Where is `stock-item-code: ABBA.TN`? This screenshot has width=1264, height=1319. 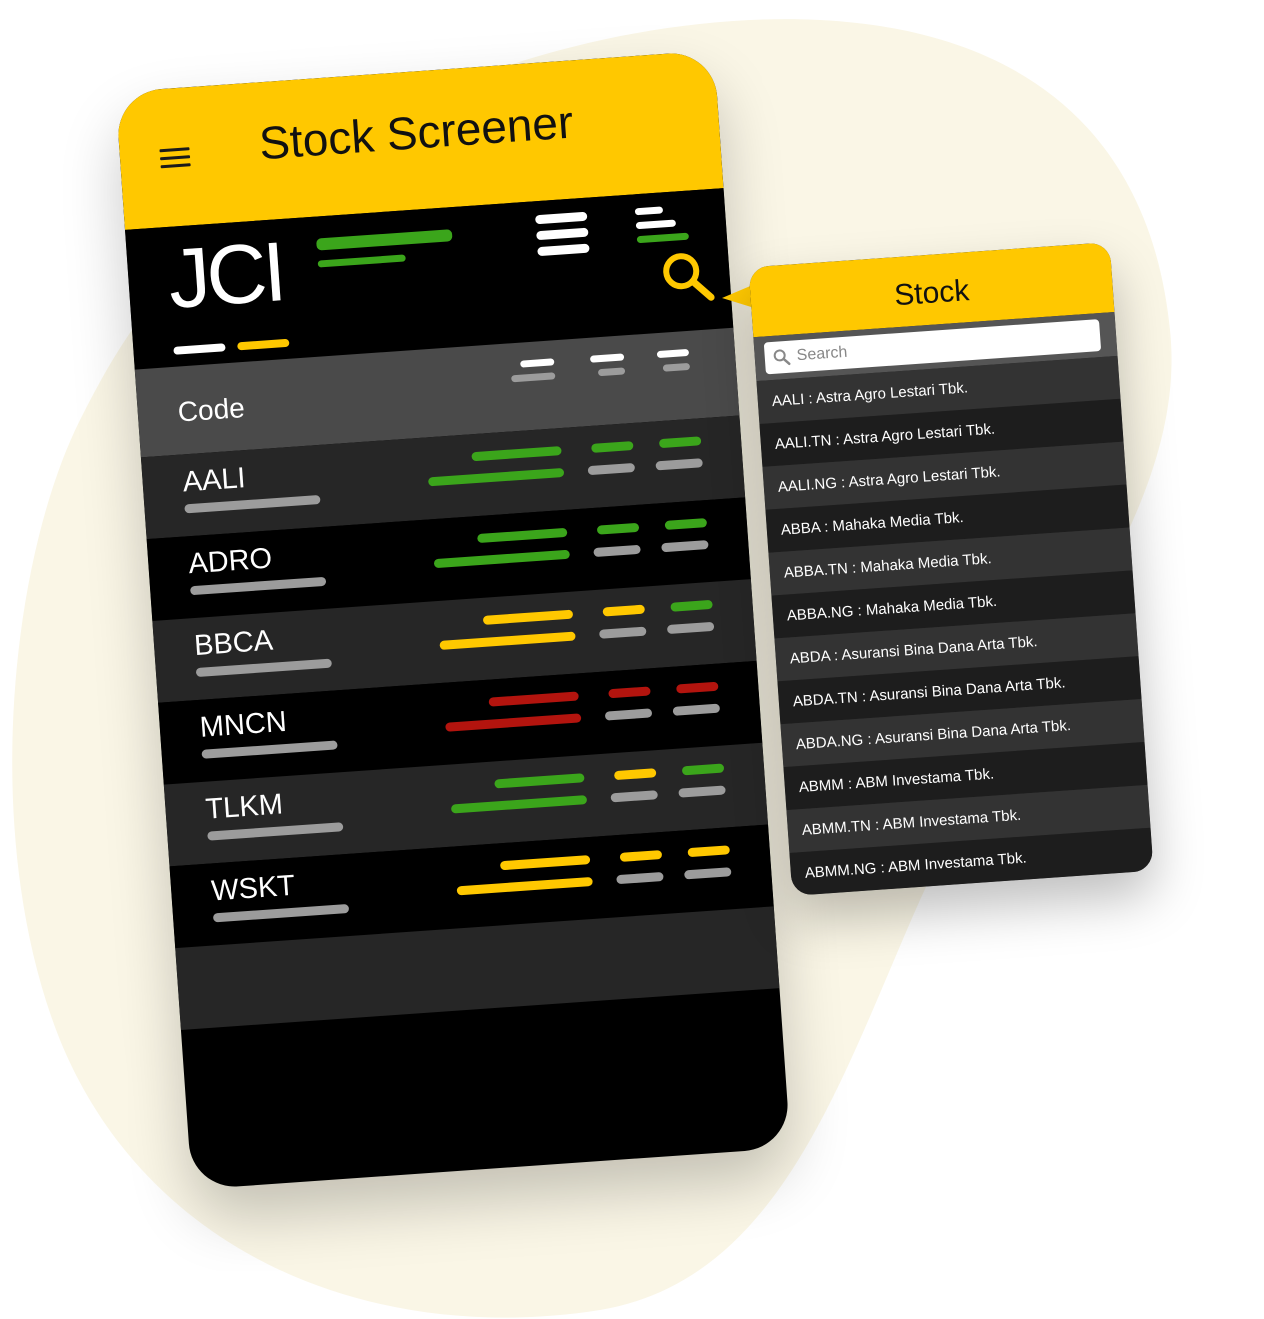 stock-item-code: ABBA.TN is located at coordinates (816, 571).